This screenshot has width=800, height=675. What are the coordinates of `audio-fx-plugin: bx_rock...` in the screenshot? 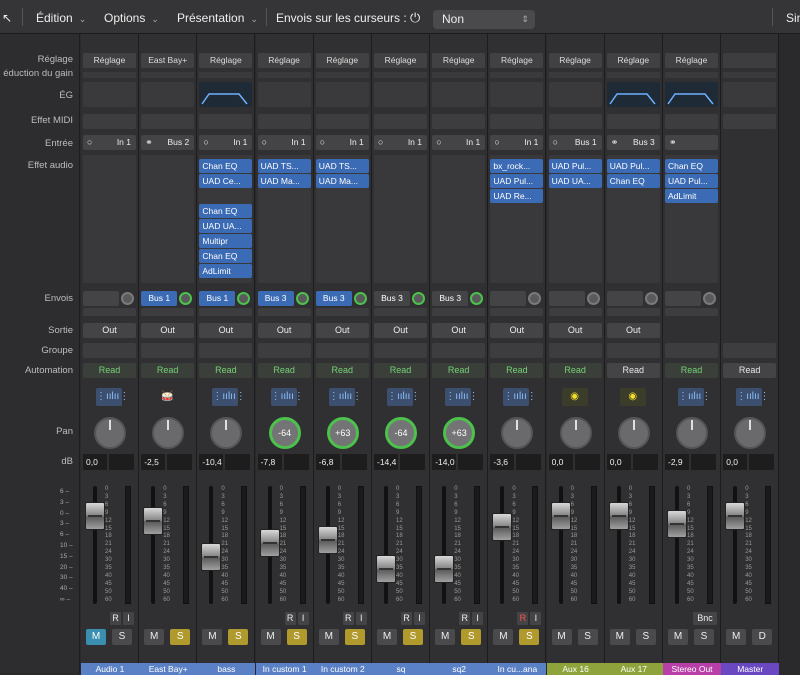 It's located at (517, 166).